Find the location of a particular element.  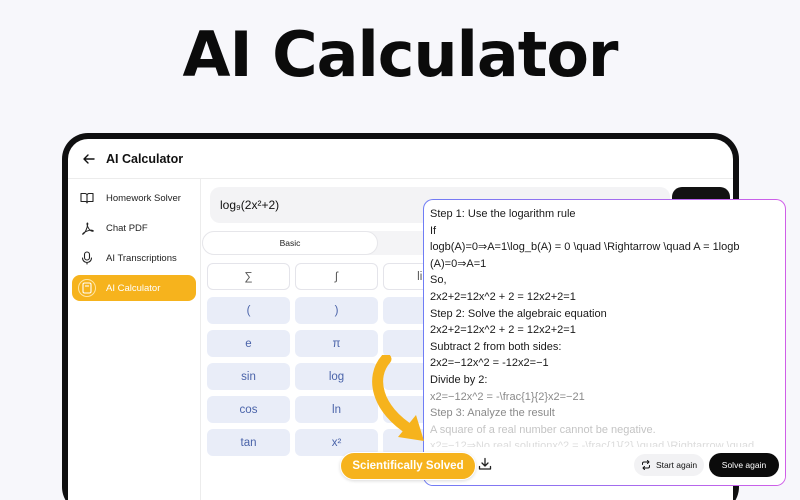

scientifically-solved-badge: Scientifically Solved is located at coordinates (408, 466).